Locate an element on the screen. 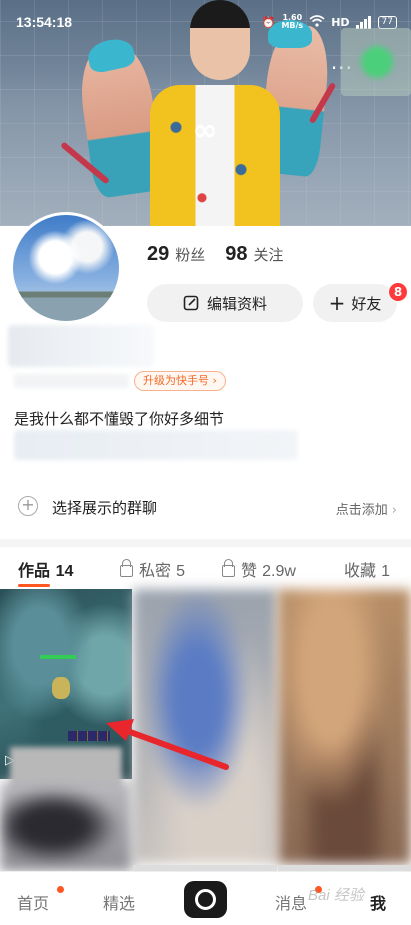 The image size is (411, 925). upgrade-account-label: 升级为快手号 is located at coordinates (176, 380).